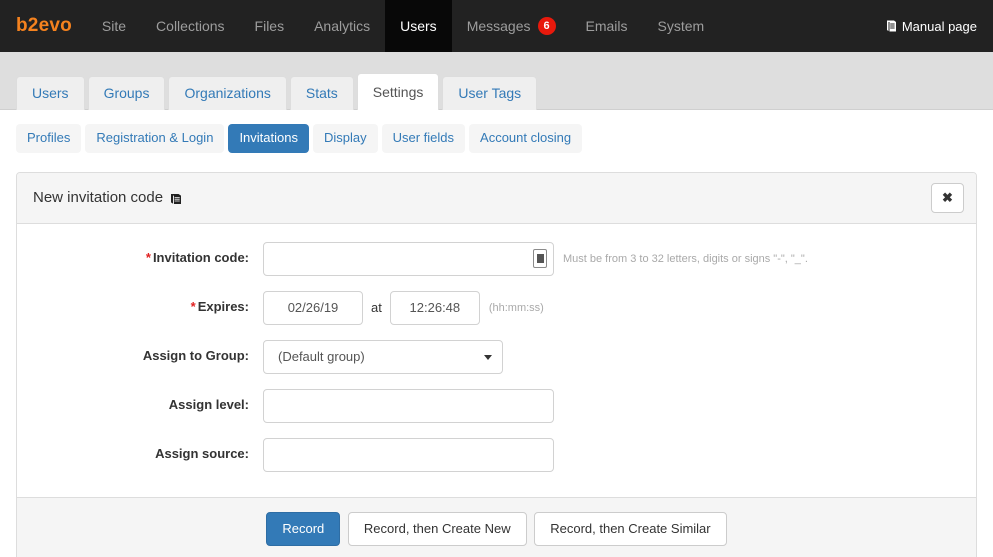 The image size is (993, 557). What do you see at coordinates (223, 306) in the screenshot?
I see `label-text: Expires:` at bounding box center [223, 306].